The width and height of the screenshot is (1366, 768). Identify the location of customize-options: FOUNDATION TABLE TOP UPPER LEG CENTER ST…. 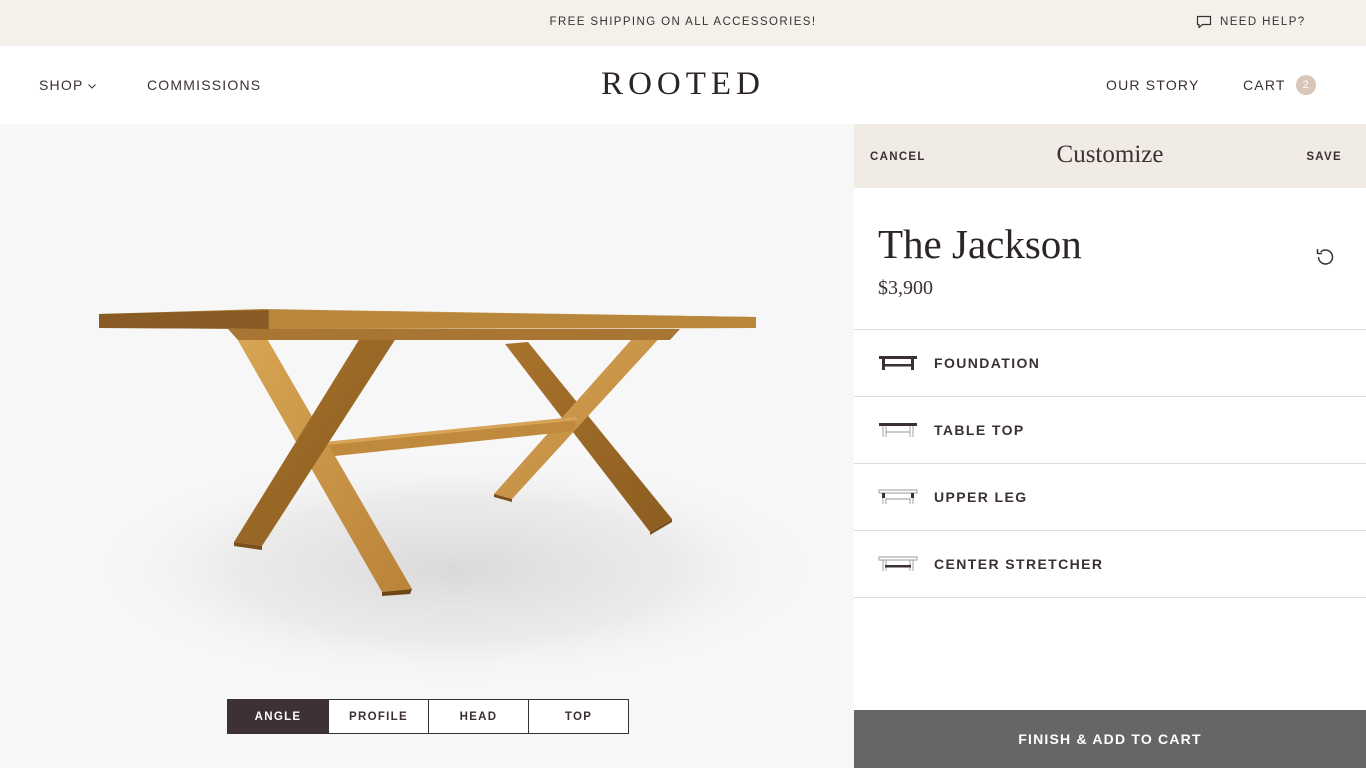
(1110, 463).